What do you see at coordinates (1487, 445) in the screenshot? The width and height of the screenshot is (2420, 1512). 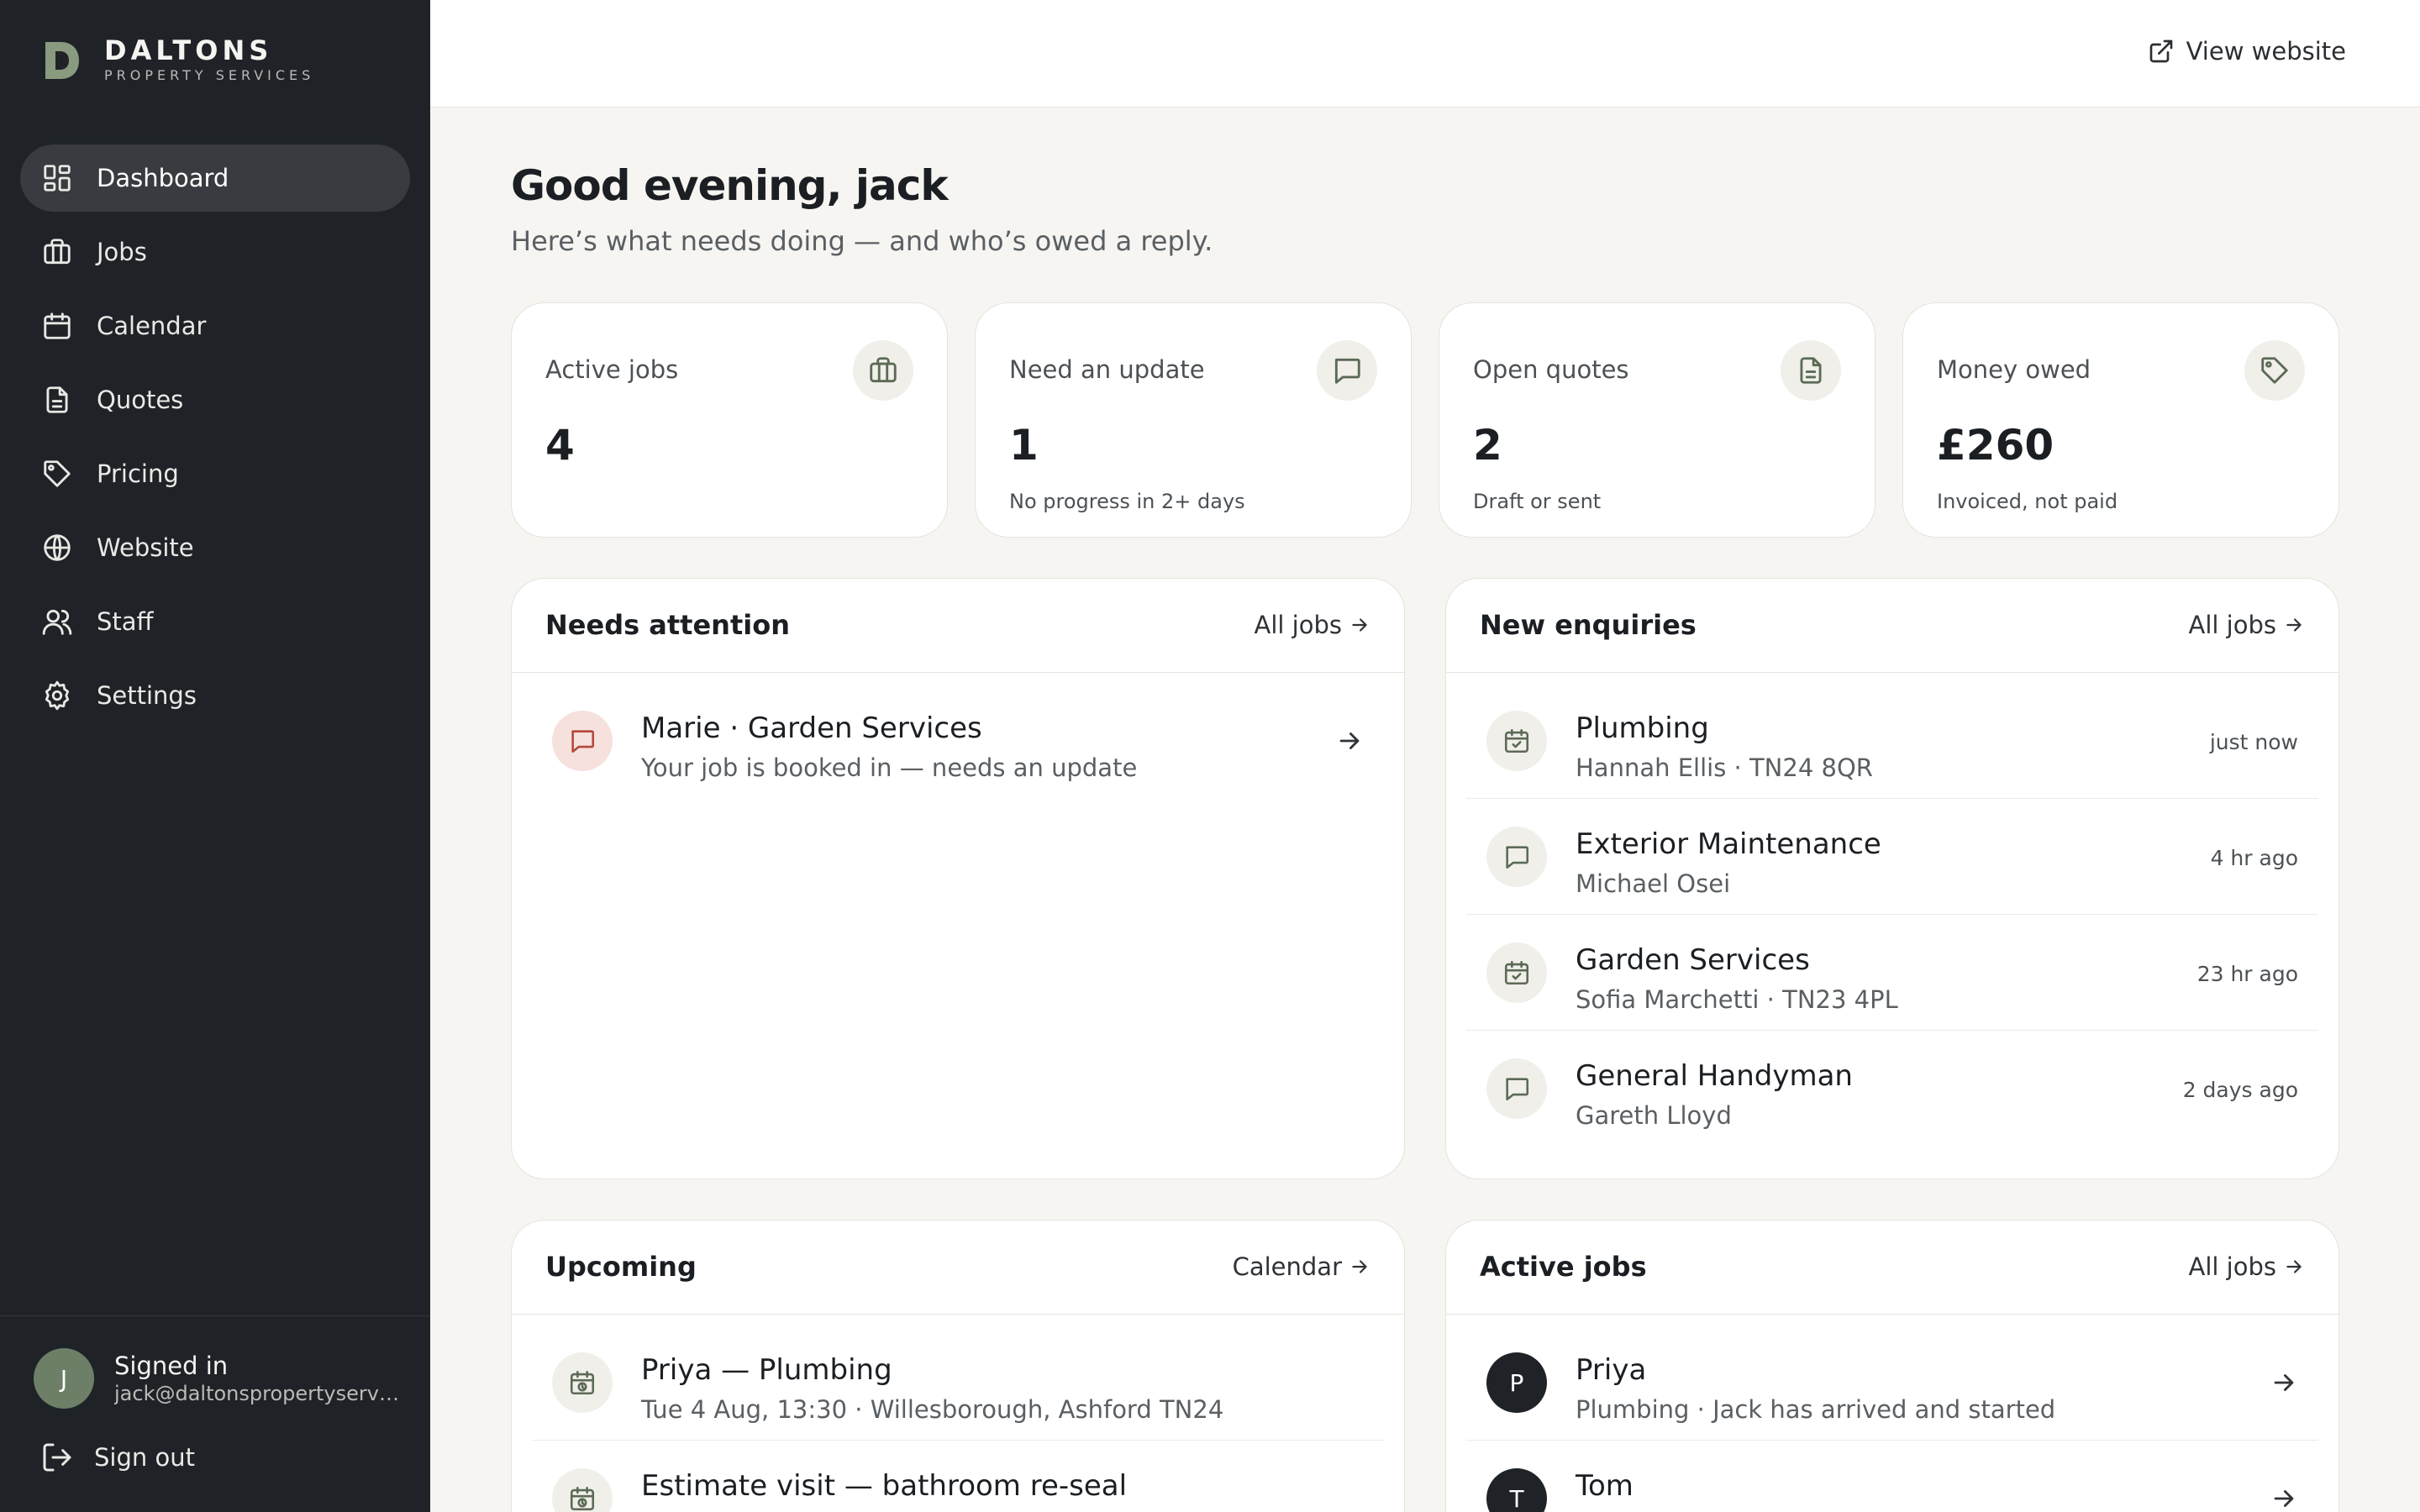 I see `stat-value: 2` at bounding box center [1487, 445].